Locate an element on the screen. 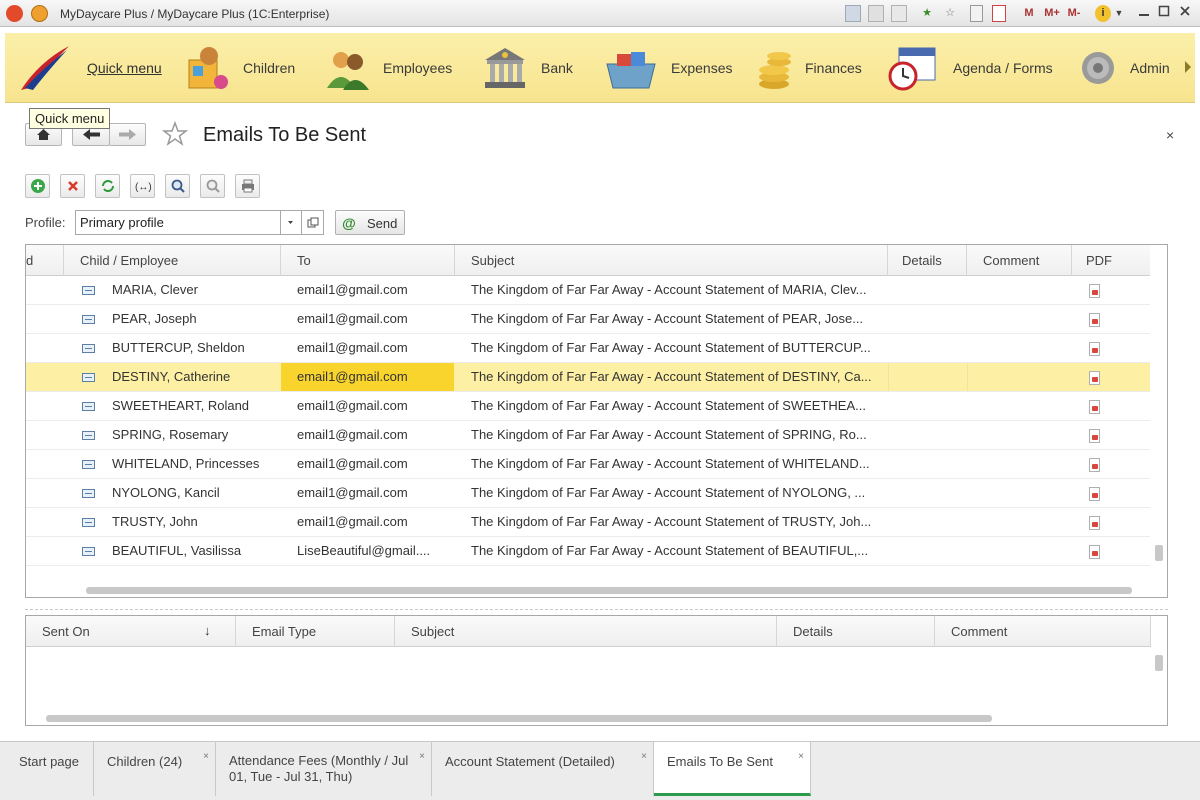 The width and height of the screenshot is (1200, 800). minimize-button is located at coordinates (1144, 13).